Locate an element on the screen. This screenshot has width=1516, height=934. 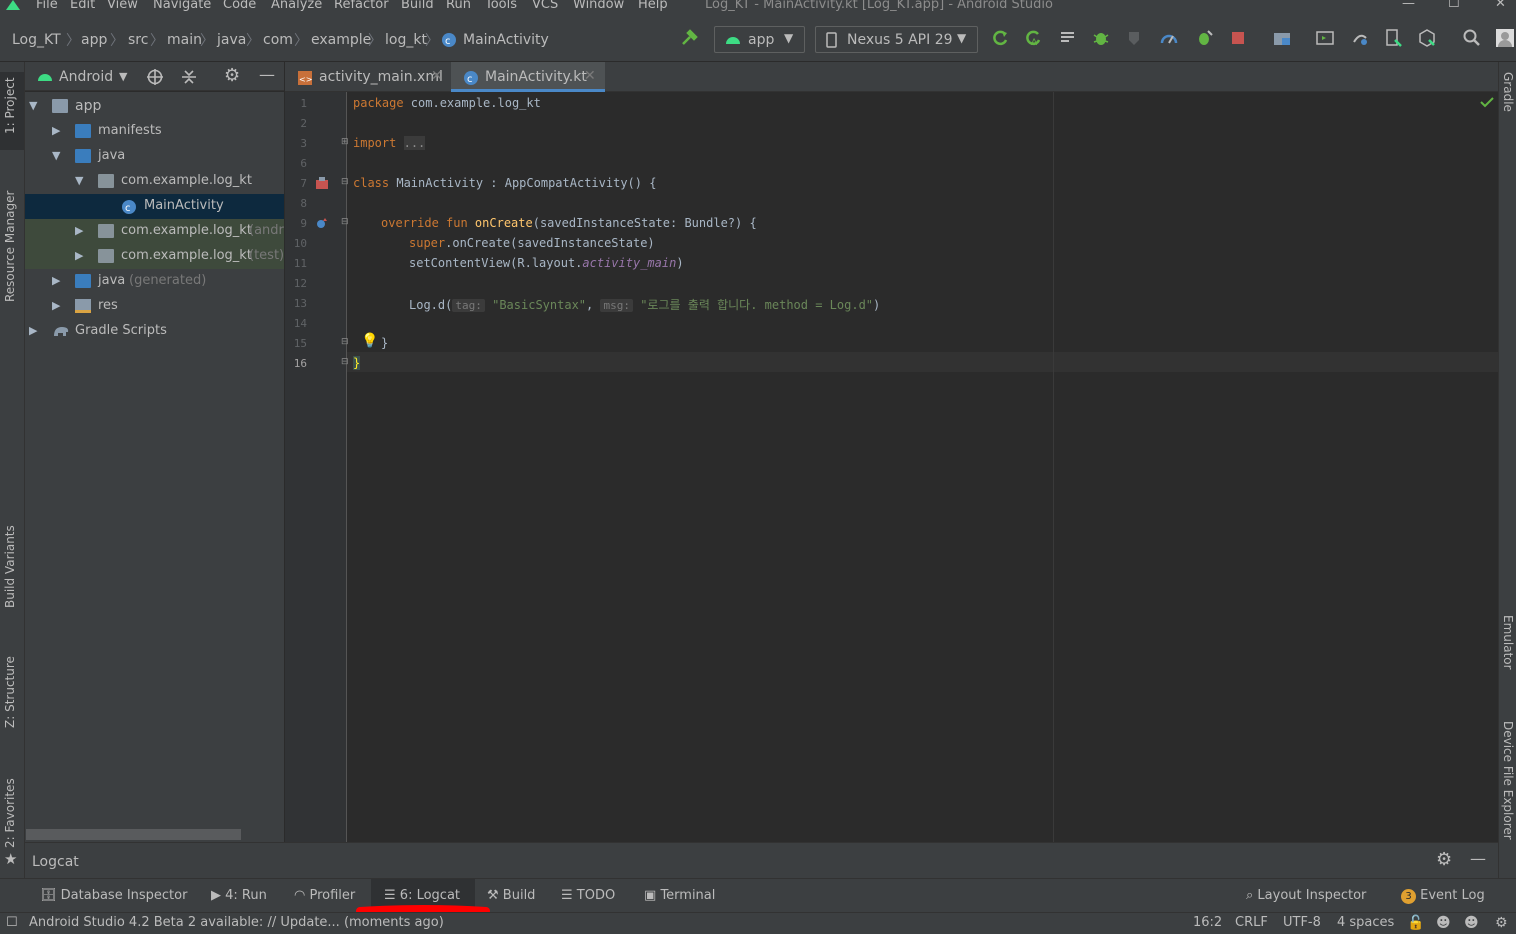
tool-tab-emulator: Emulator is located at coordinates (1508, 642).